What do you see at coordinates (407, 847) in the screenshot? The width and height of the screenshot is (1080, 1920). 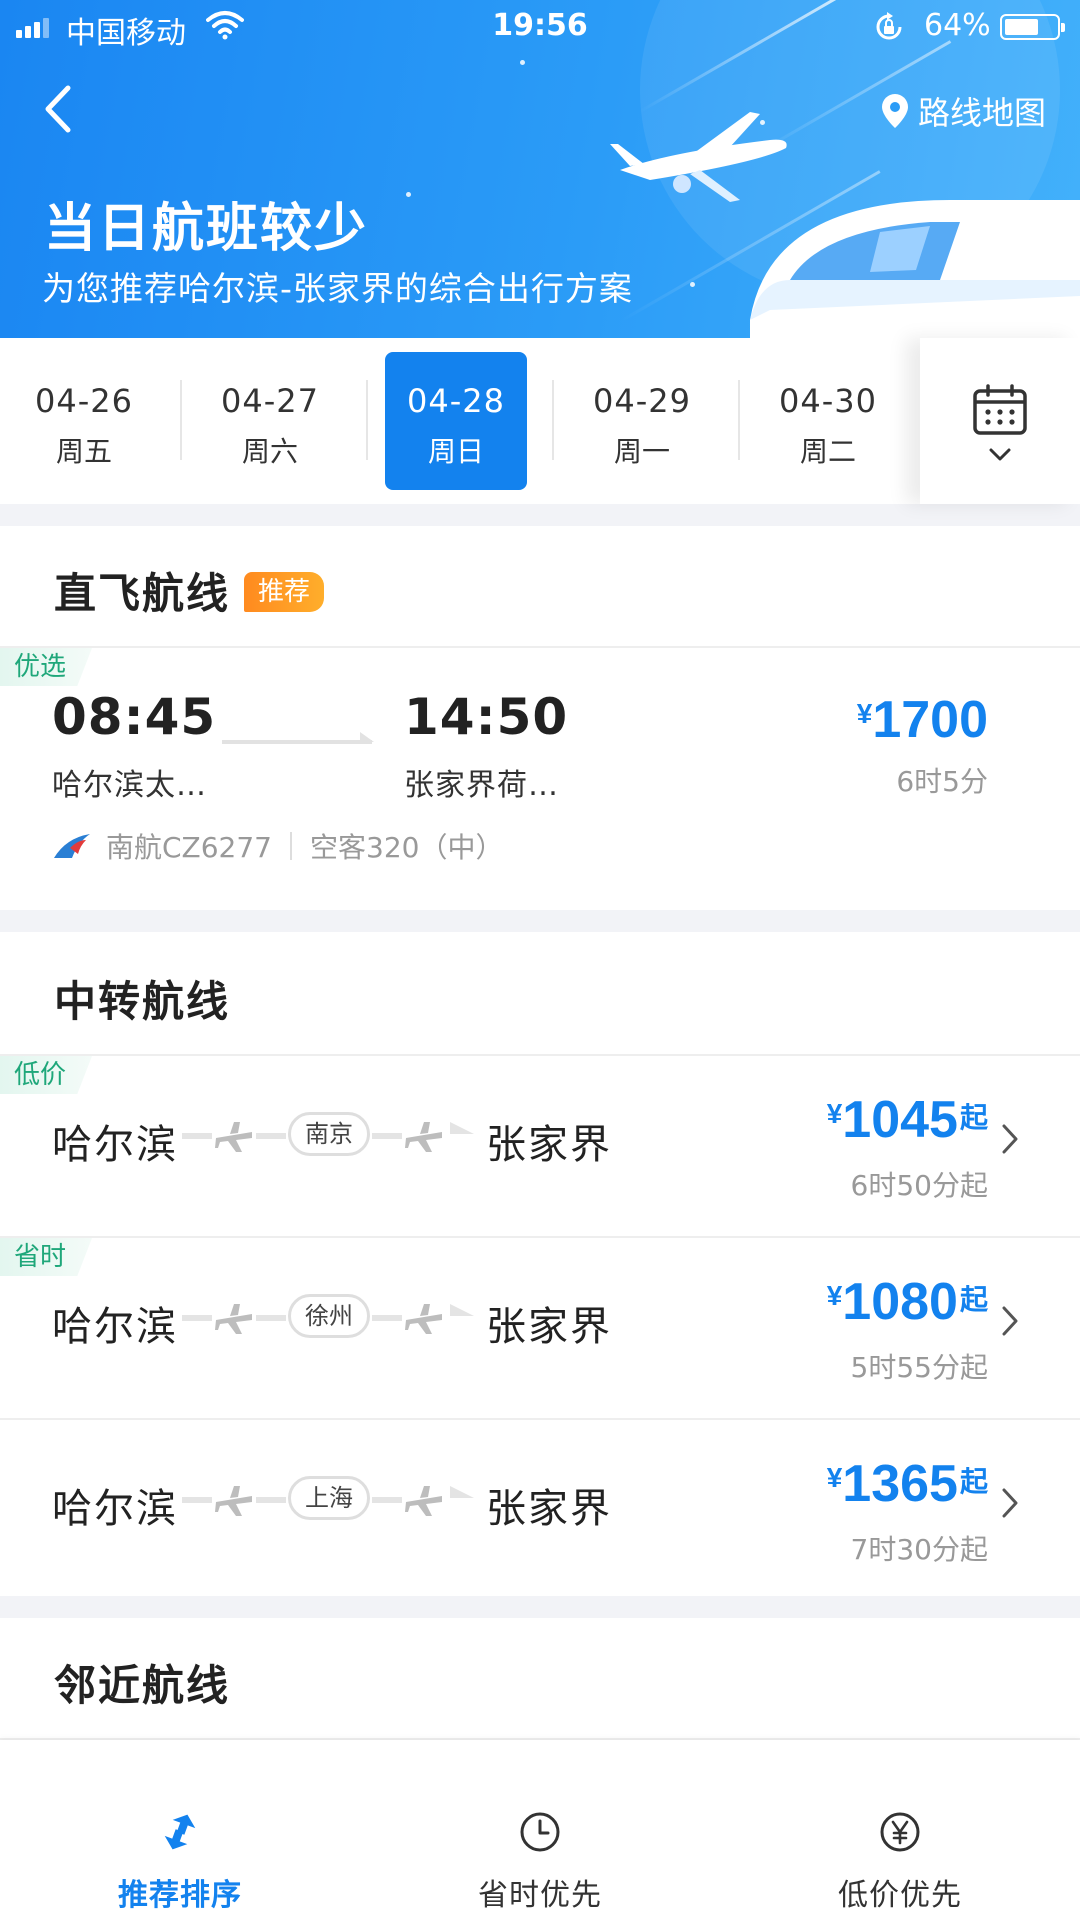 I see `aircraft-type: 空客320（中）` at bounding box center [407, 847].